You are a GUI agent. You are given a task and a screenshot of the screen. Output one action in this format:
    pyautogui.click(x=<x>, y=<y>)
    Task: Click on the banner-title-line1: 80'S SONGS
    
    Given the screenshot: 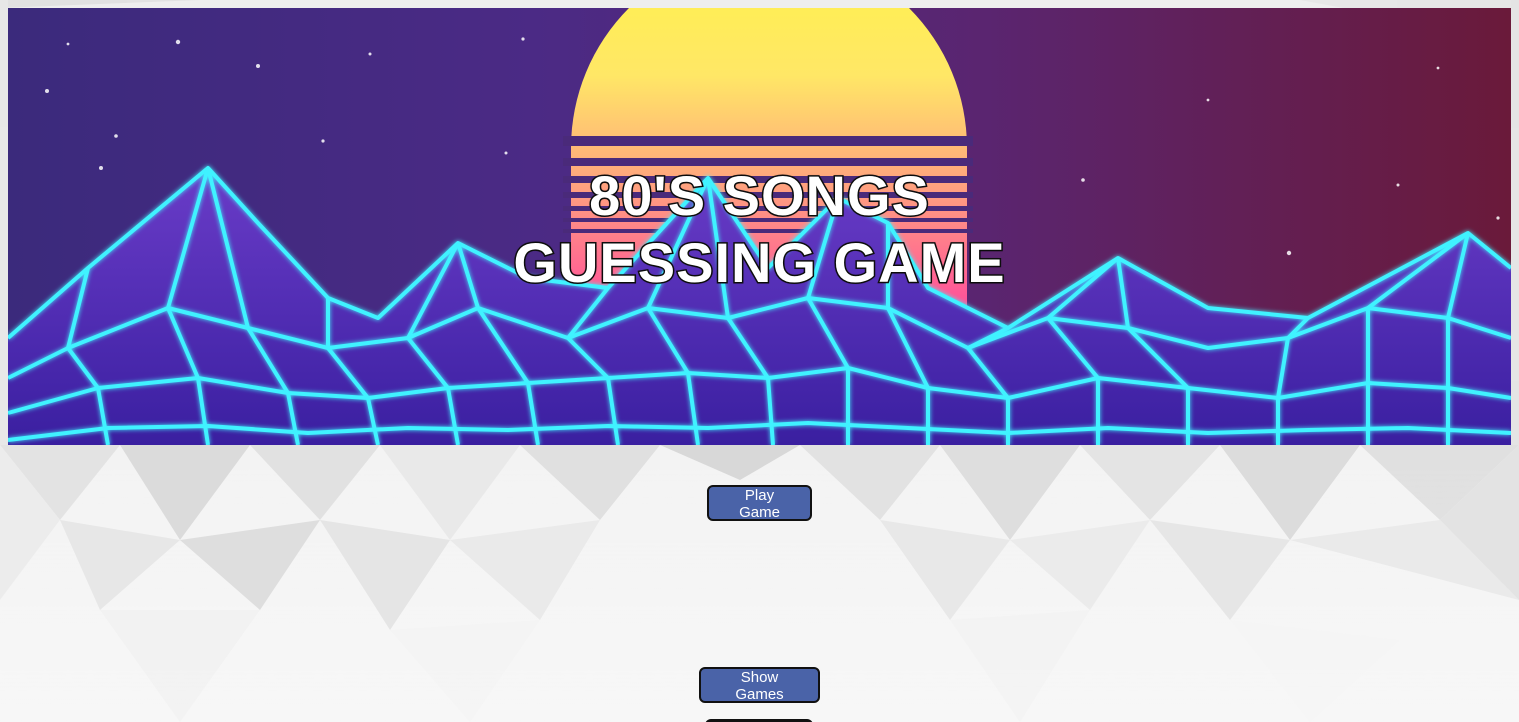 What is the action you would take?
    pyautogui.click(x=759, y=195)
    